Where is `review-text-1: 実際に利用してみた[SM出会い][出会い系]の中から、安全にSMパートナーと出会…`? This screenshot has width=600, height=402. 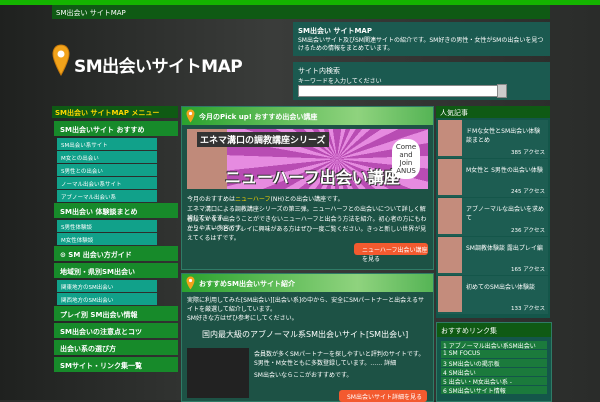
review-text-1: 実際に利用してみた[SM出会い][出会い系]の中から、安全にSMパートナーと出会… is located at coordinates (305, 305).